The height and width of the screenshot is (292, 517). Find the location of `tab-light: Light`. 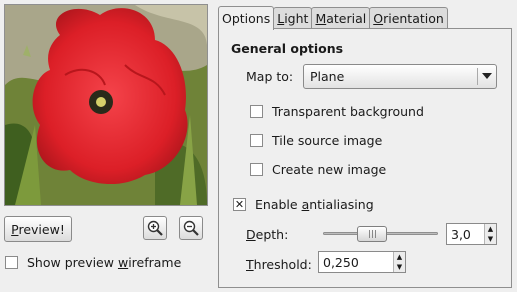

tab-light: Light is located at coordinates (293, 17).